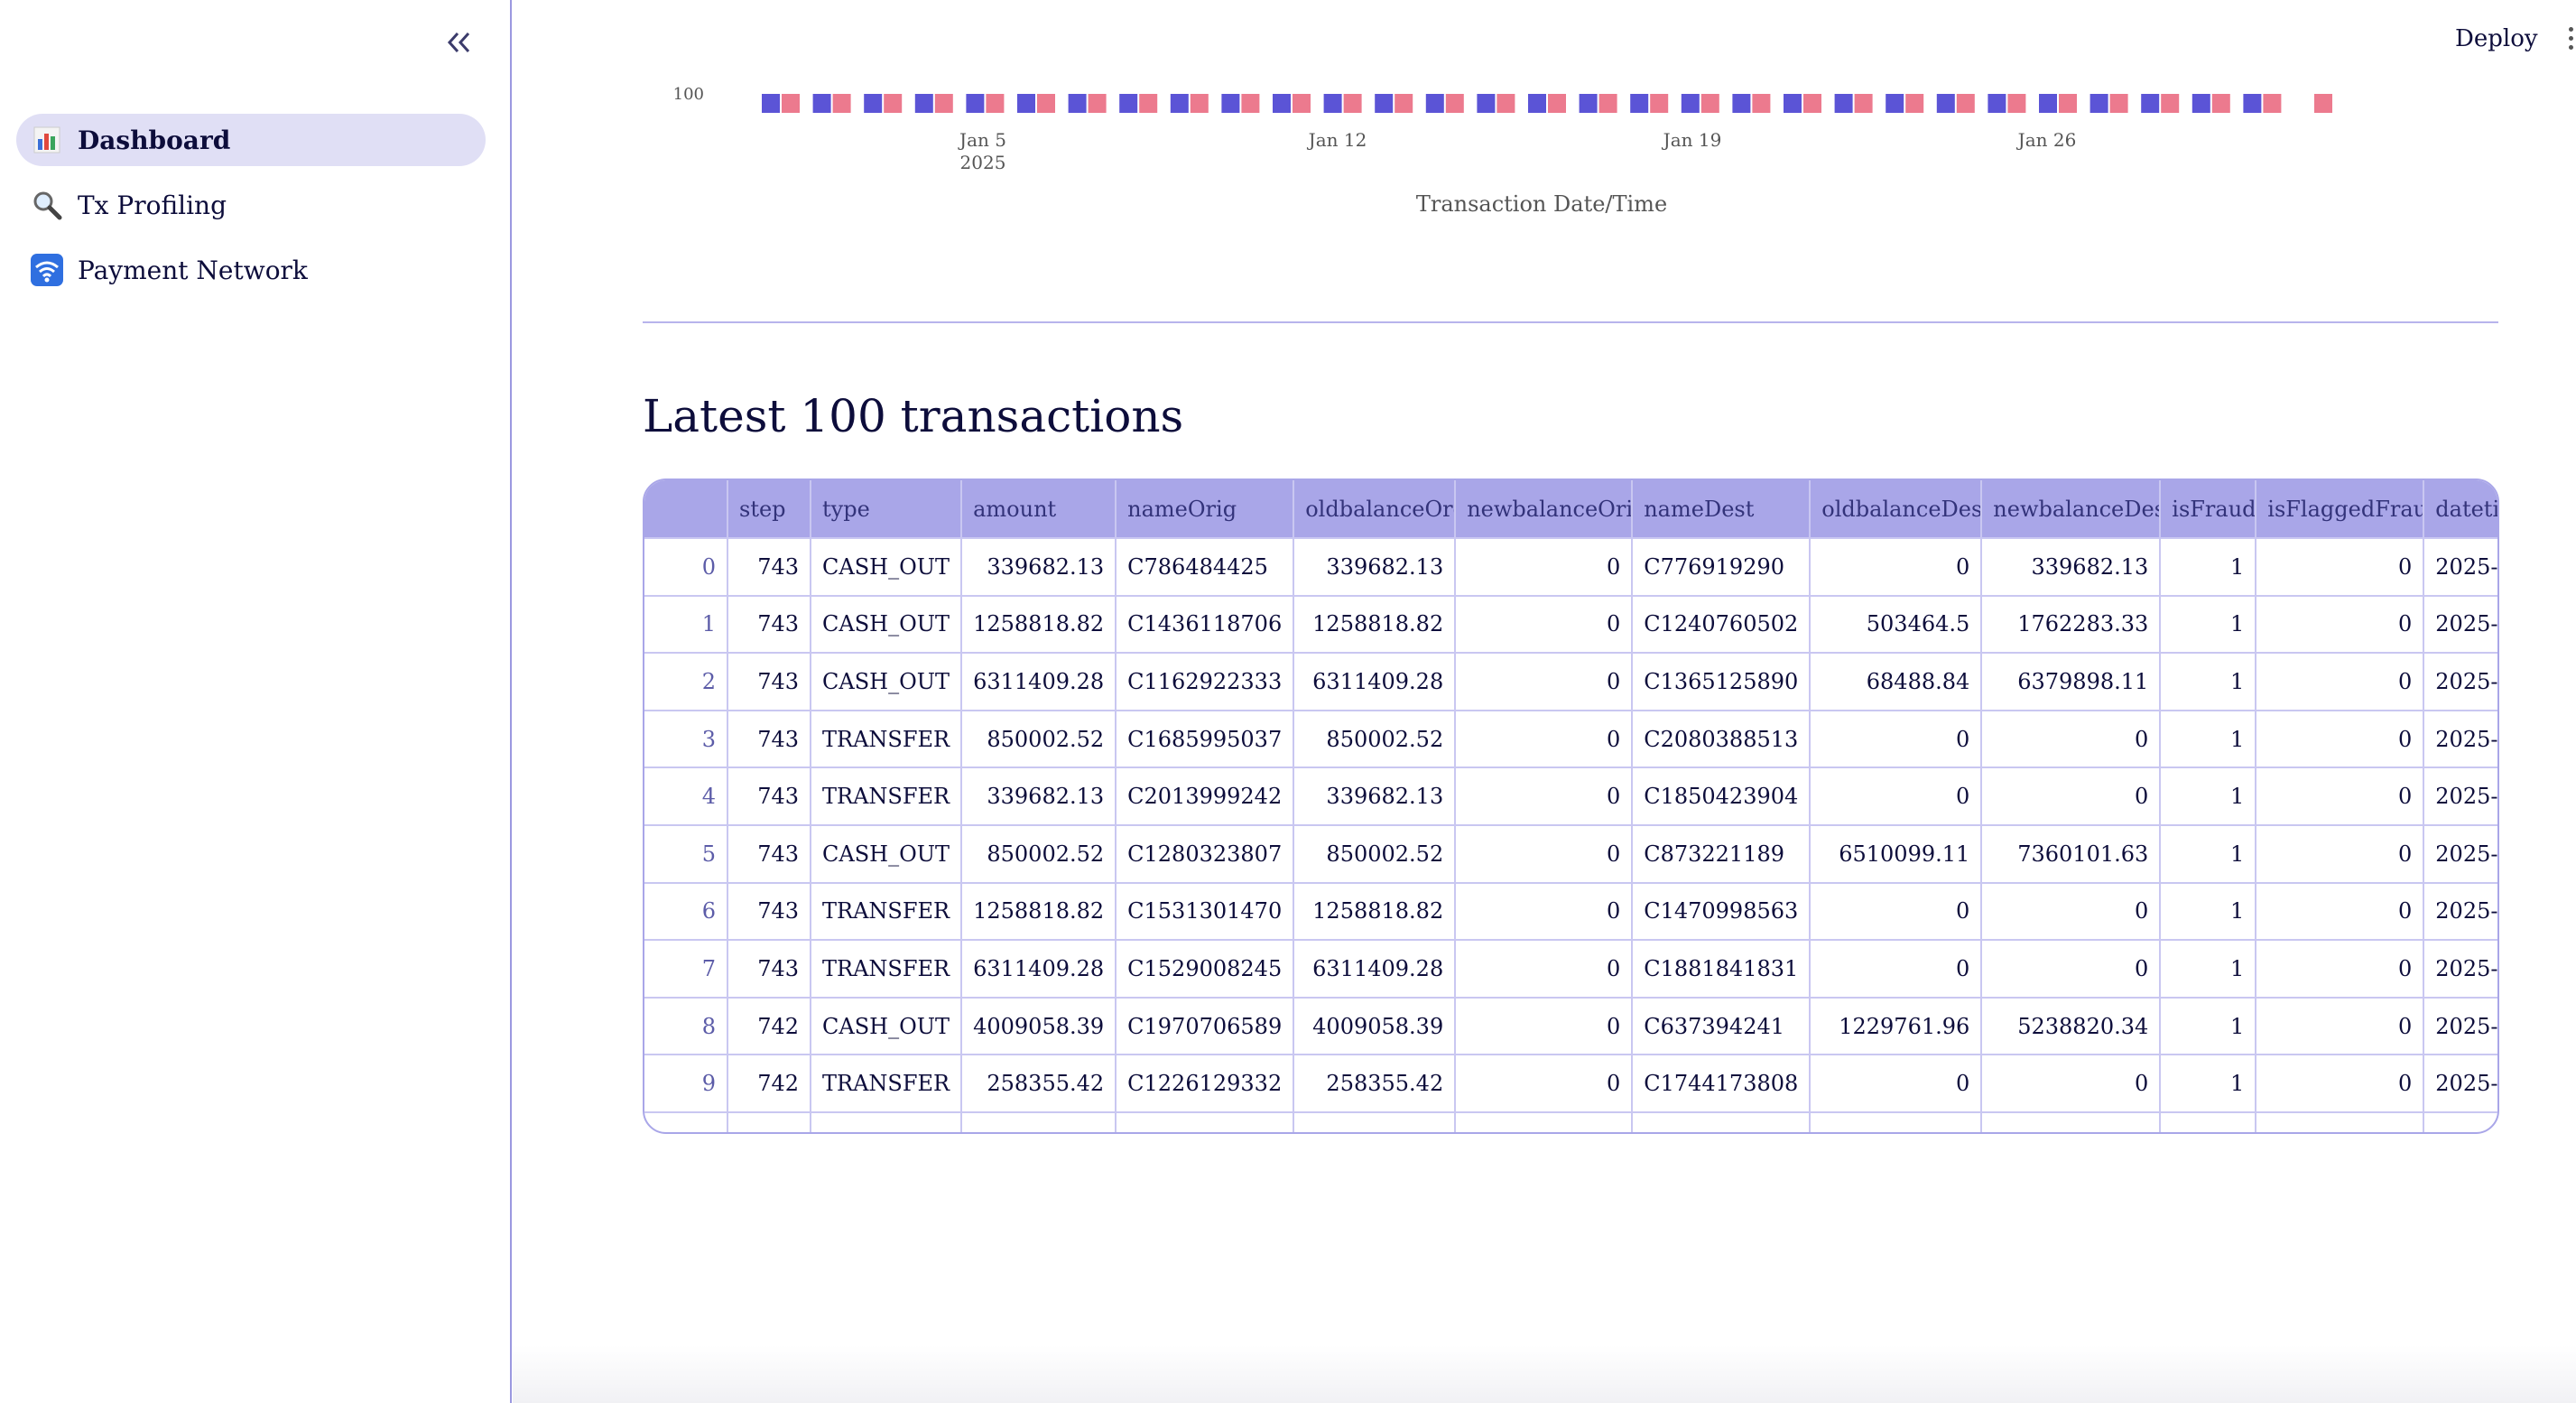  What do you see at coordinates (1375, 681) in the screenshot?
I see `table-cell: 6311409.28` at bounding box center [1375, 681].